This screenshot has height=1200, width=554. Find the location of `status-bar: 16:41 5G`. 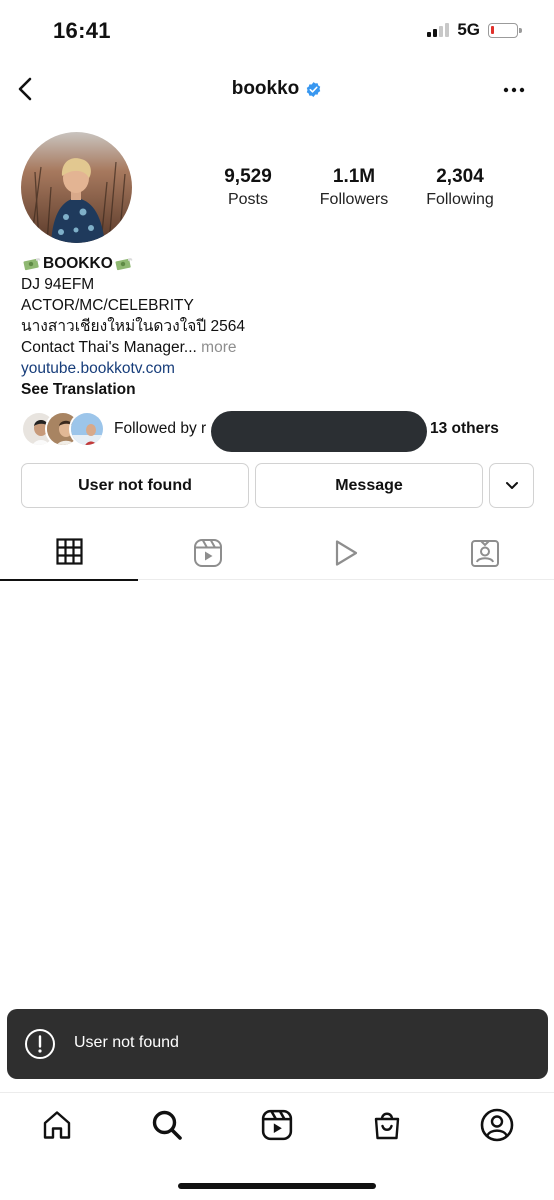

status-bar: 16:41 5G is located at coordinates (277, 31).